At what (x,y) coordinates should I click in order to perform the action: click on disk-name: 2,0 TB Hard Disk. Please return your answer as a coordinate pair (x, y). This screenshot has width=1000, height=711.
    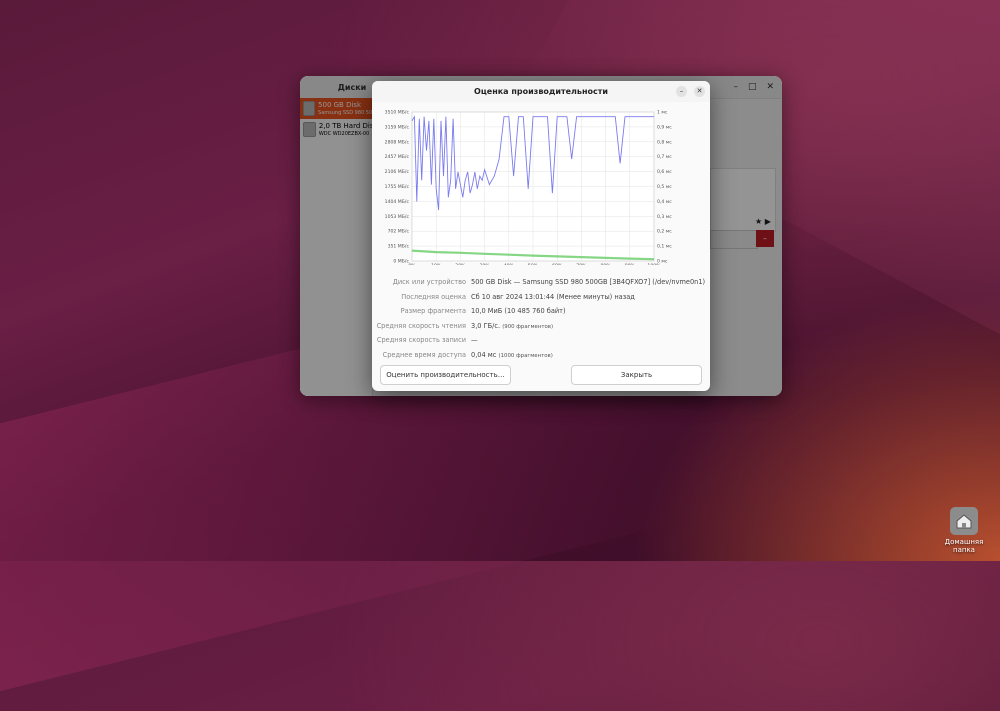
    Looking at the image, I should click on (345, 125).